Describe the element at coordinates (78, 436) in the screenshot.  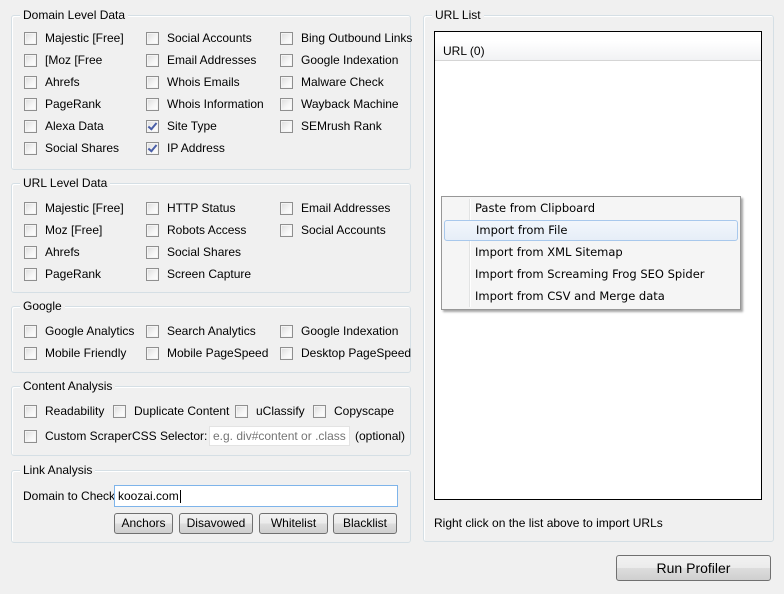
I see `checkbox-custom-scraper: Custom Scraper` at that location.